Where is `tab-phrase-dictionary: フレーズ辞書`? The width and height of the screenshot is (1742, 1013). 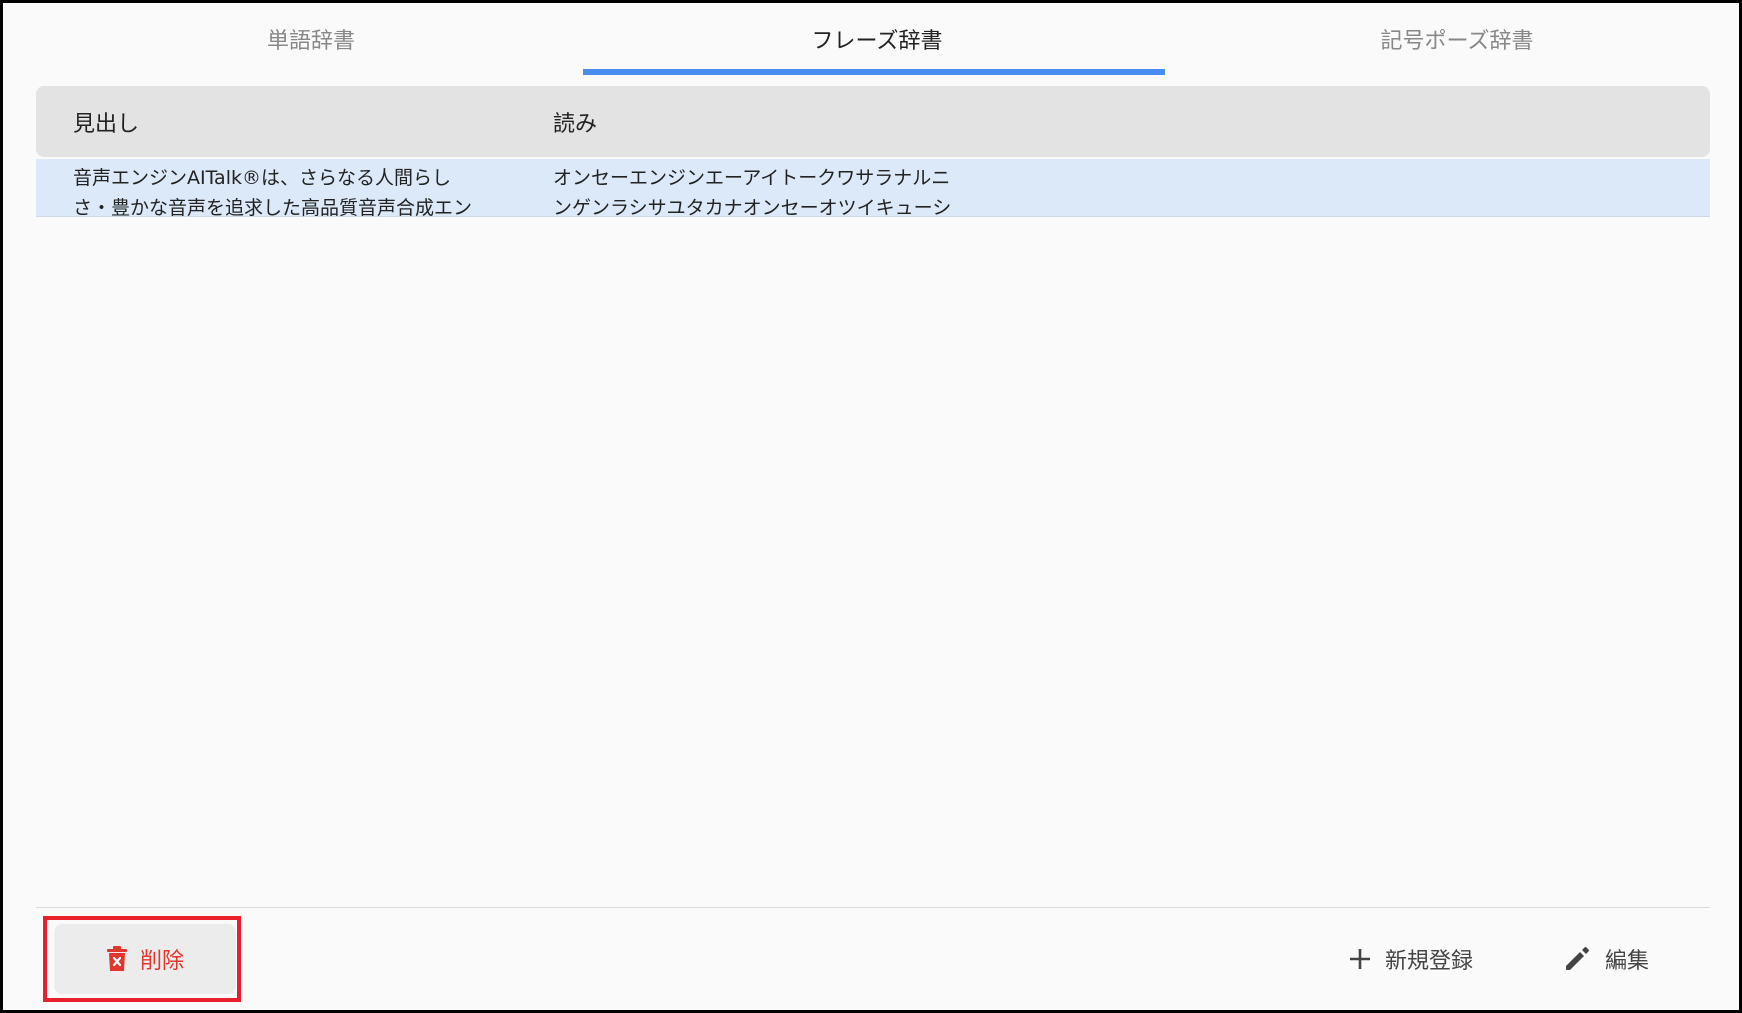 tab-phrase-dictionary: フレーズ辞書 is located at coordinates (877, 39).